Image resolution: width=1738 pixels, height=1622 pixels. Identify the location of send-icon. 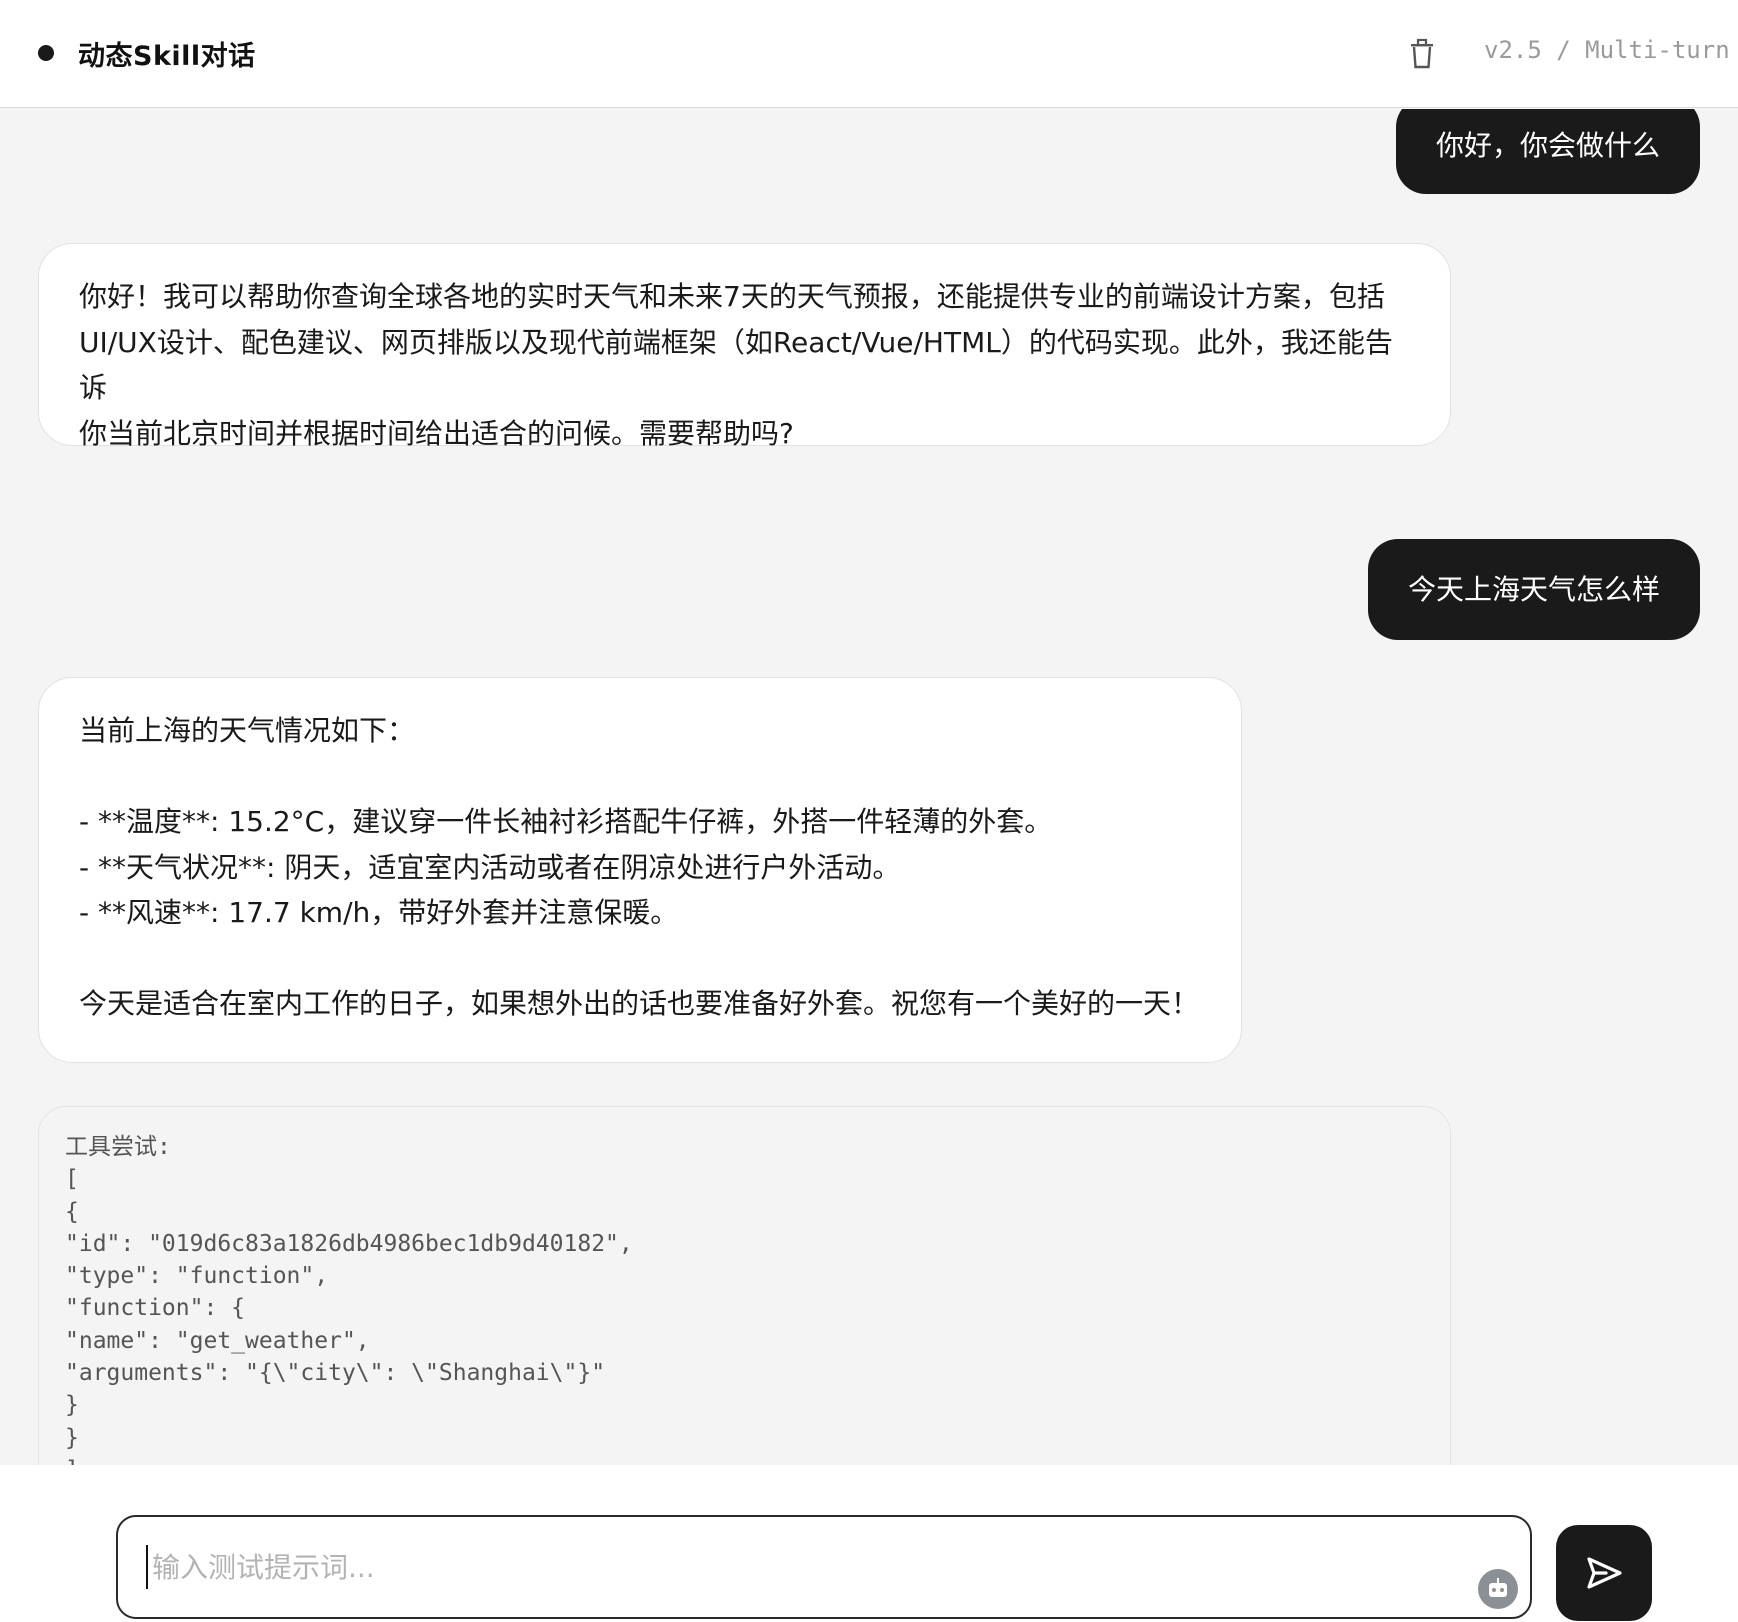
(1604, 1573).